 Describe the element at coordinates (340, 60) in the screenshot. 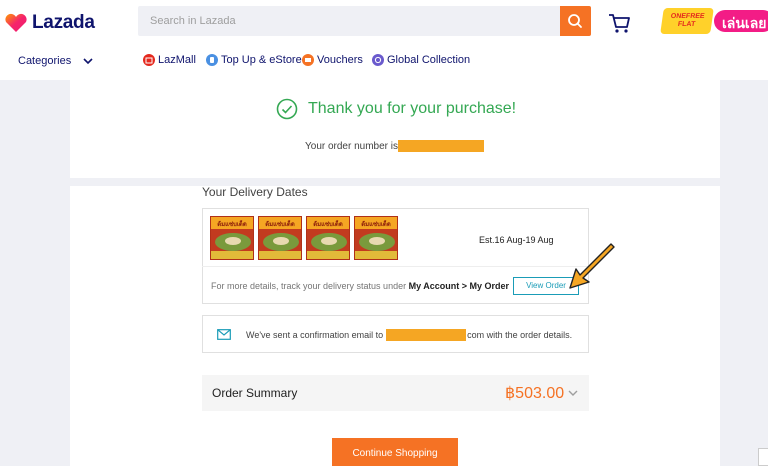

I see `nav-item-label: Vouchers` at that location.